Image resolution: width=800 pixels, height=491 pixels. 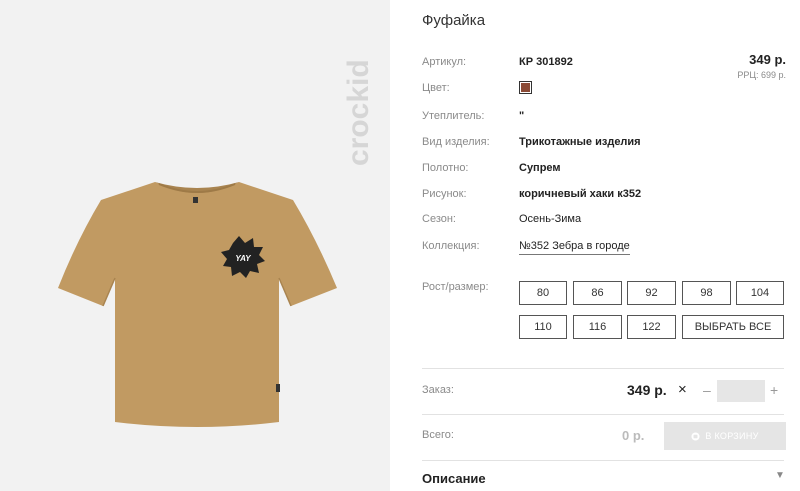 What do you see at coordinates (760, 293) in the screenshot?
I see `size-button-104: 104` at bounding box center [760, 293].